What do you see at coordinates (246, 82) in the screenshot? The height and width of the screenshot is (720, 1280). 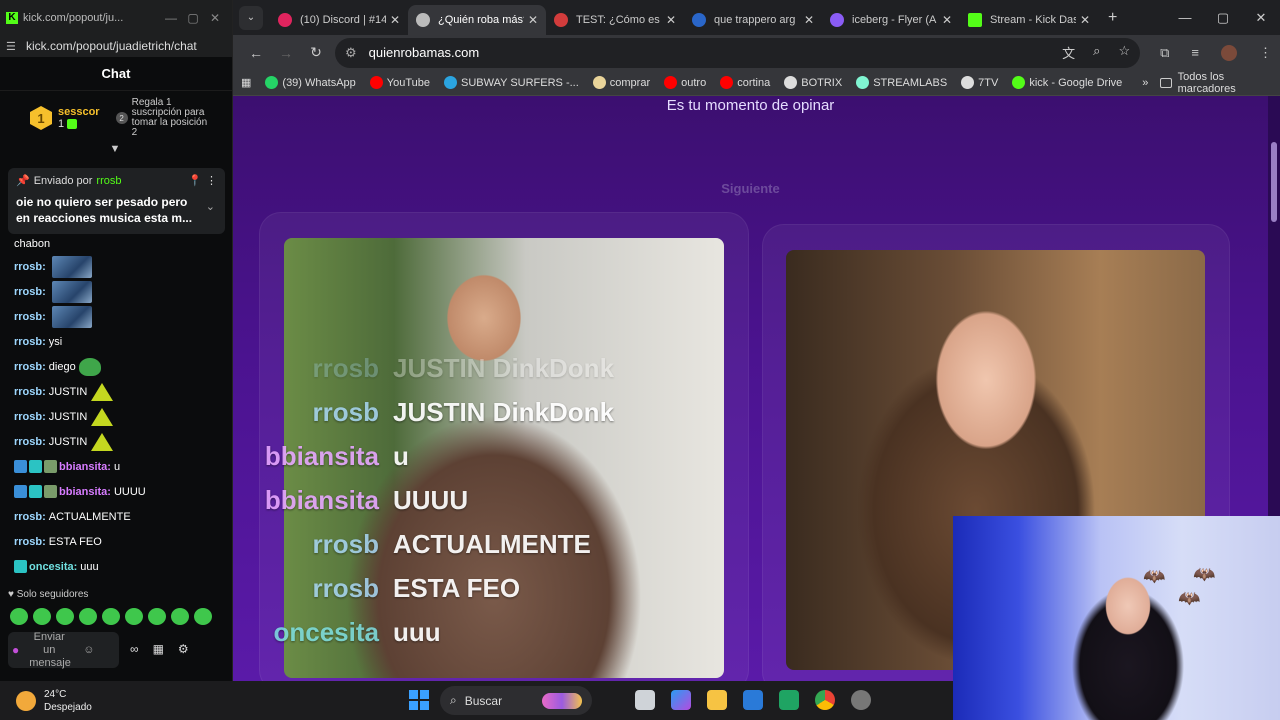 I see `apps-icon: ▦` at bounding box center [246, 82].